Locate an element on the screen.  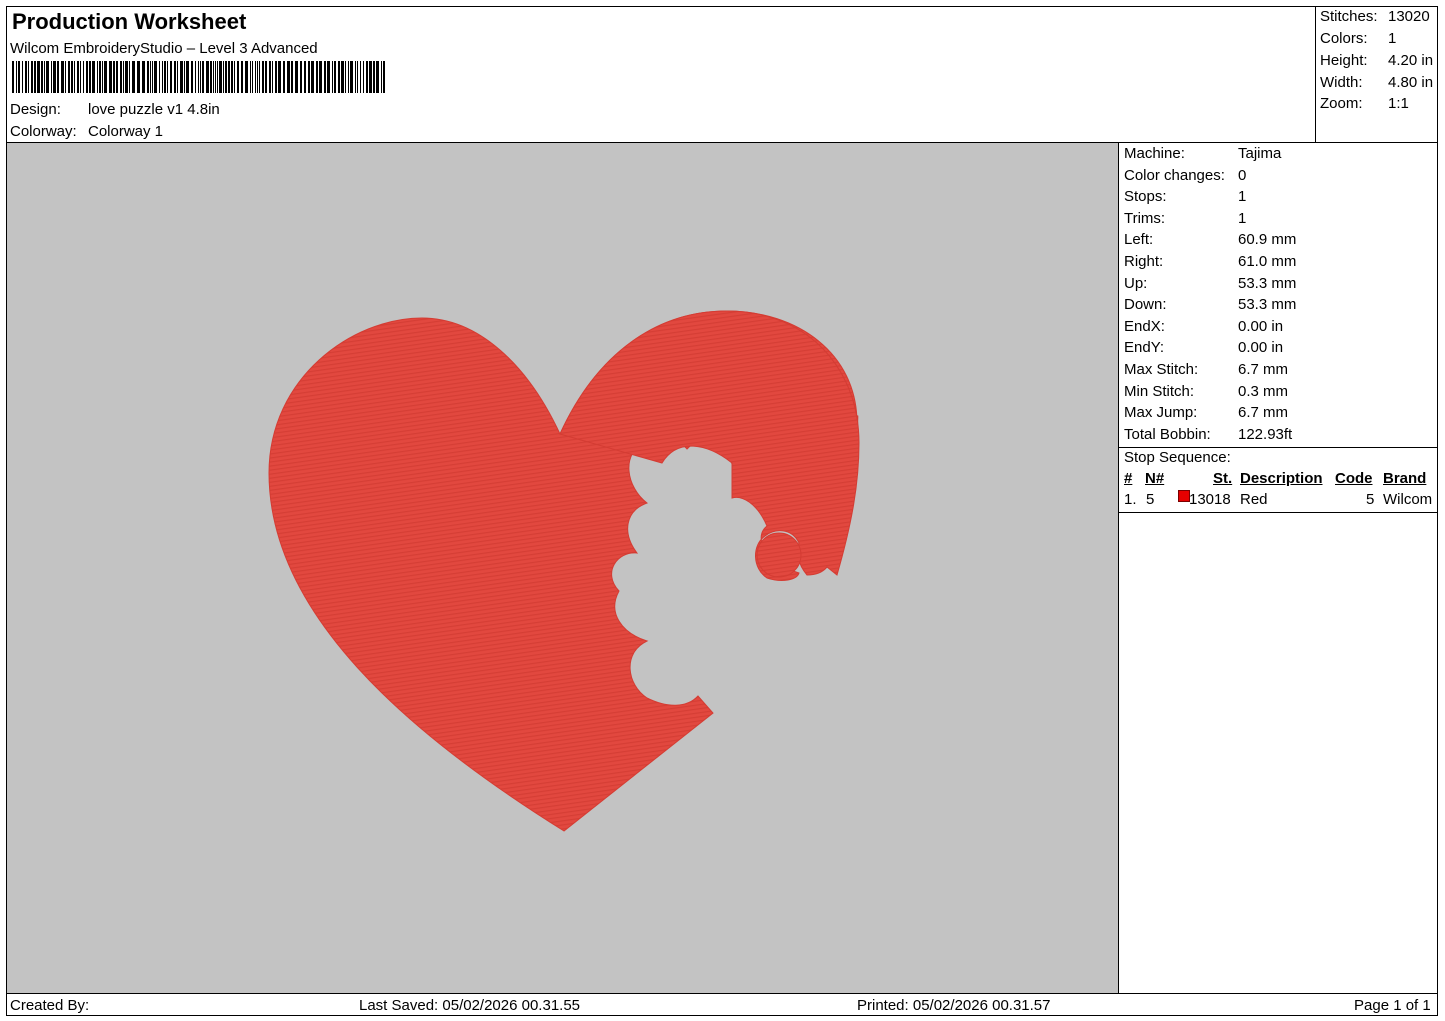
col-code-header: Code is located at coordinates (1354, 478).